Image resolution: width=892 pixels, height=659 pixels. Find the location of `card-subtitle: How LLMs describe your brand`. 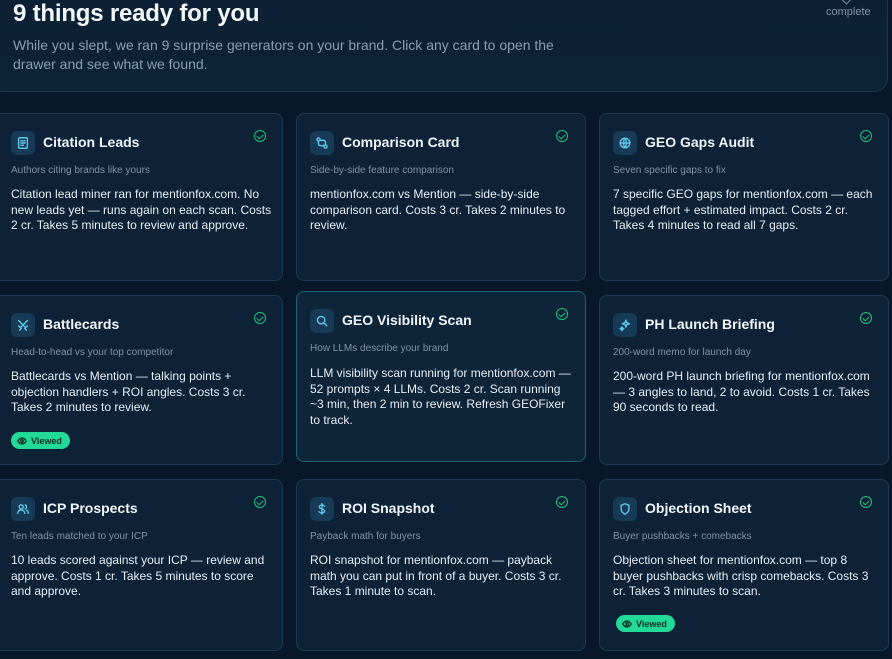

card-subtitle: How LLMs describe your brand is located at coordinates (379, 348).